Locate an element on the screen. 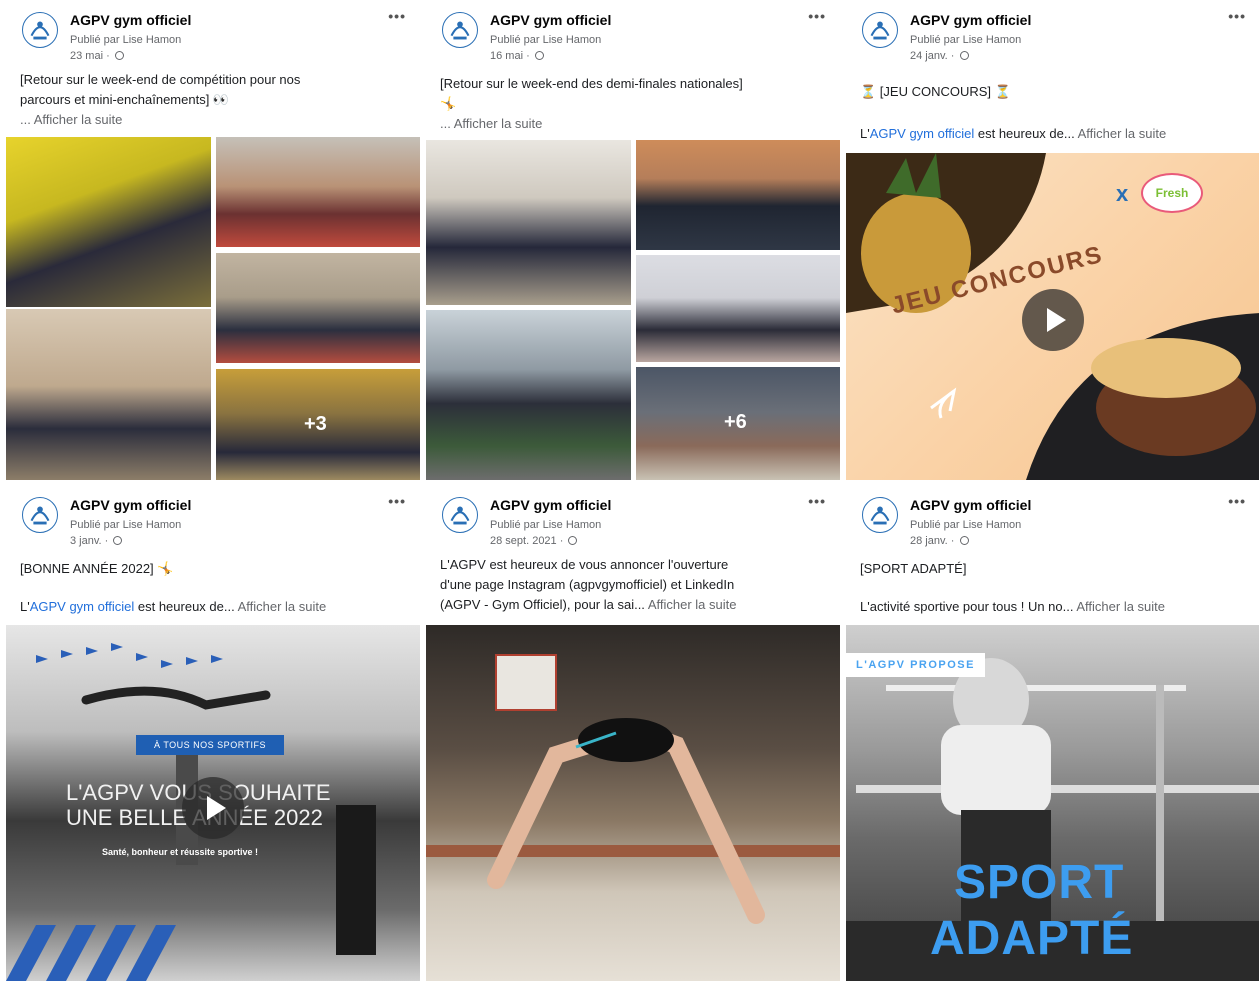  post-date-text: 16 mai · is located at coordinates (510, 56).